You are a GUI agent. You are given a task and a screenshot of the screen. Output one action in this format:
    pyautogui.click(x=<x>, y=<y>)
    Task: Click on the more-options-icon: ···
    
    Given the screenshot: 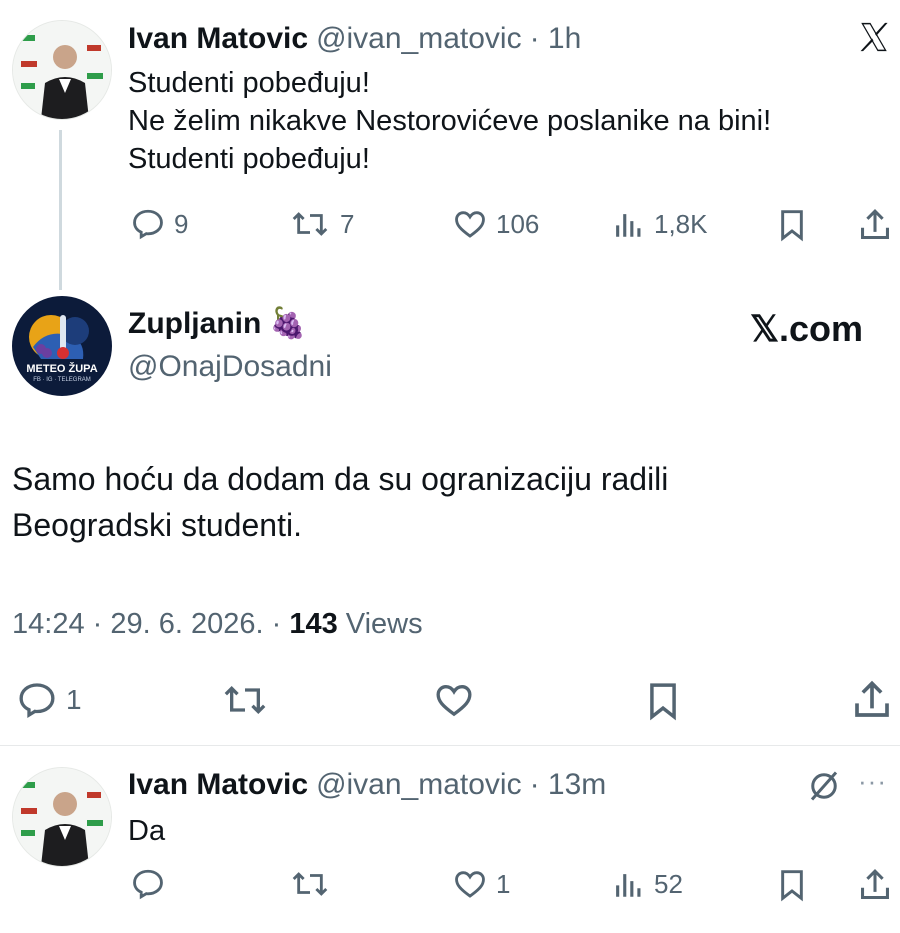 What is the action you would take?
    pyautogui.click(x=872, y=781)
    